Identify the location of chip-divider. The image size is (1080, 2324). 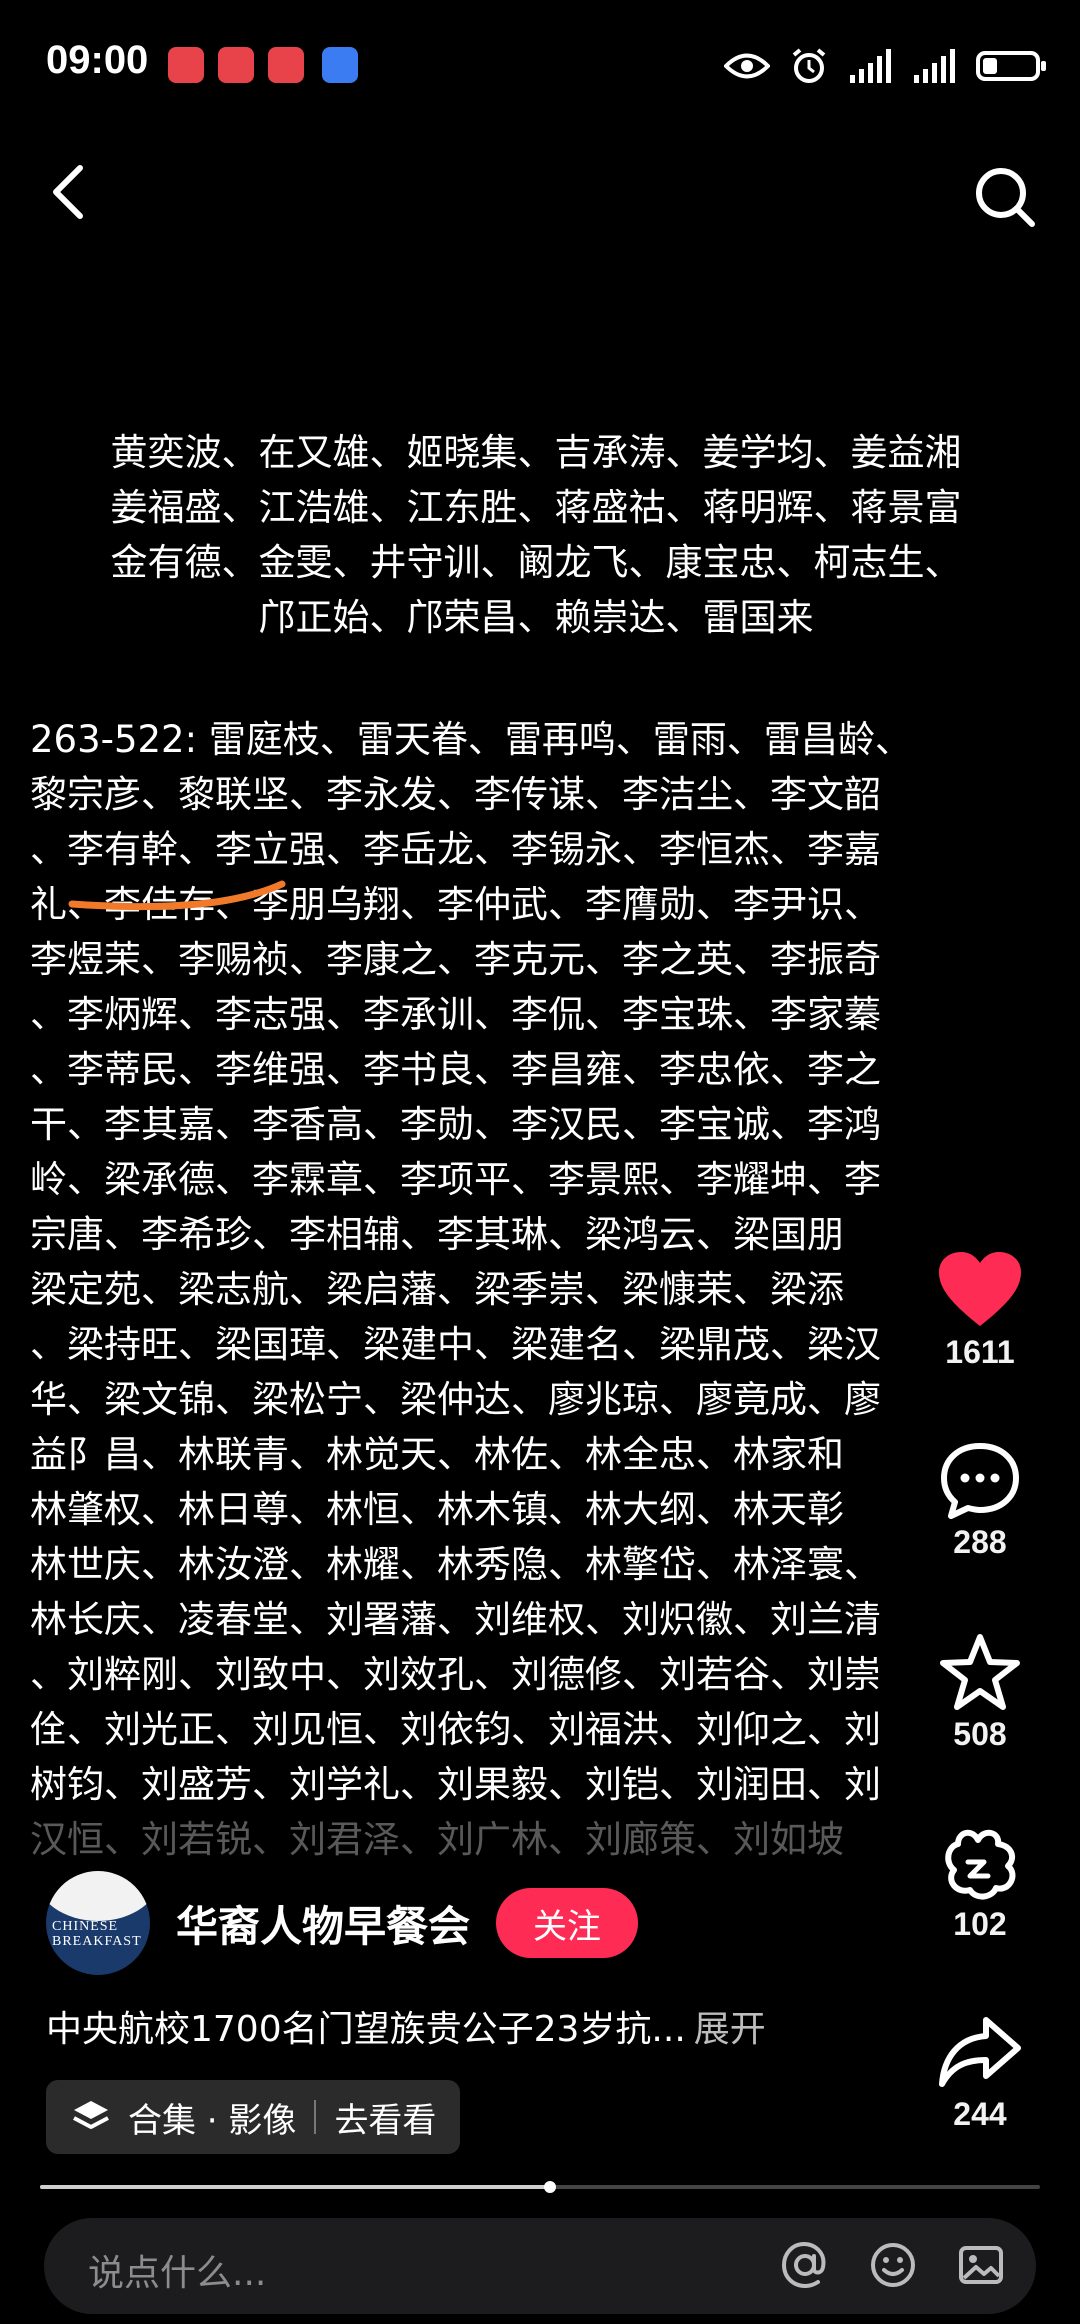
(315, 2117).